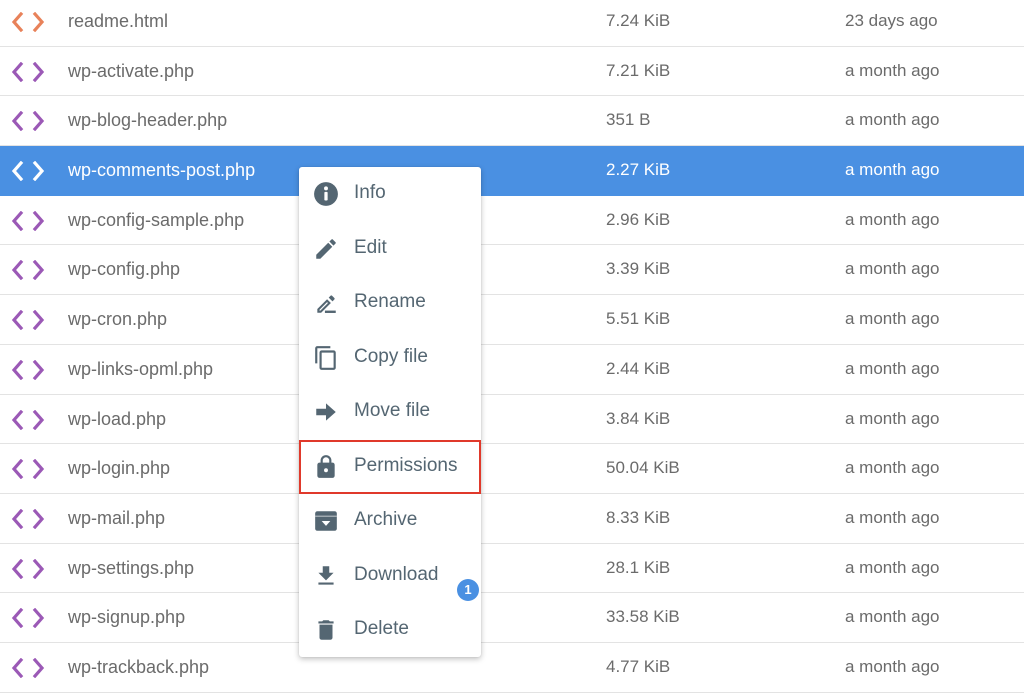  Describe the element at coordinates (118, 21) in the screenshot. I see `file-name: readme.html` at that location.